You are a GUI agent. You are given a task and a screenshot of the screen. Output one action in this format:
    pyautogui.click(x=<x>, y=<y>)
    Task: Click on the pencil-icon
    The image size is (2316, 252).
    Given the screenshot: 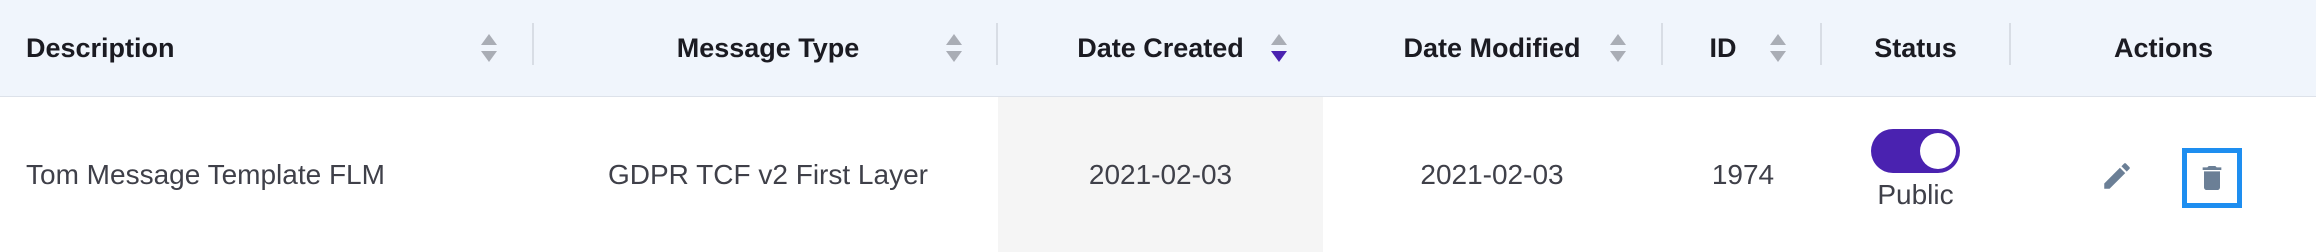 What is the action you would take?
    pyautogui.click(x=2117, y=176)
    